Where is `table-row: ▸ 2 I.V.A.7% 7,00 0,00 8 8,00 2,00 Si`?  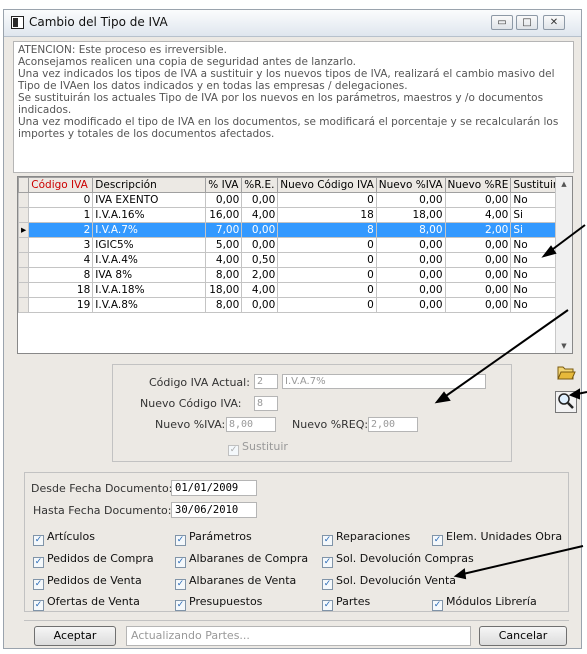
table-row: ▸ 2 I.V.A.7% 7,00 0,00 8 8,00 2,00 Si is located at coordinates (289, 230).